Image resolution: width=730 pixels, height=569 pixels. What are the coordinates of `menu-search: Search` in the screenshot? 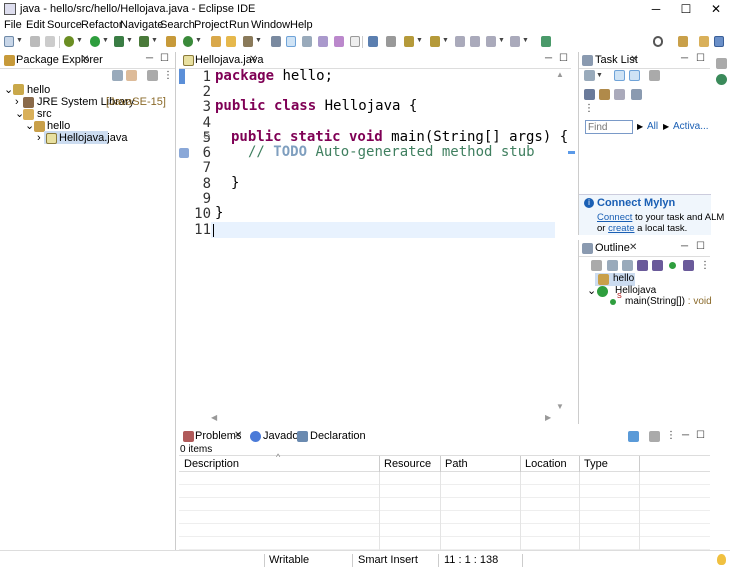 It's located at (177, 25).